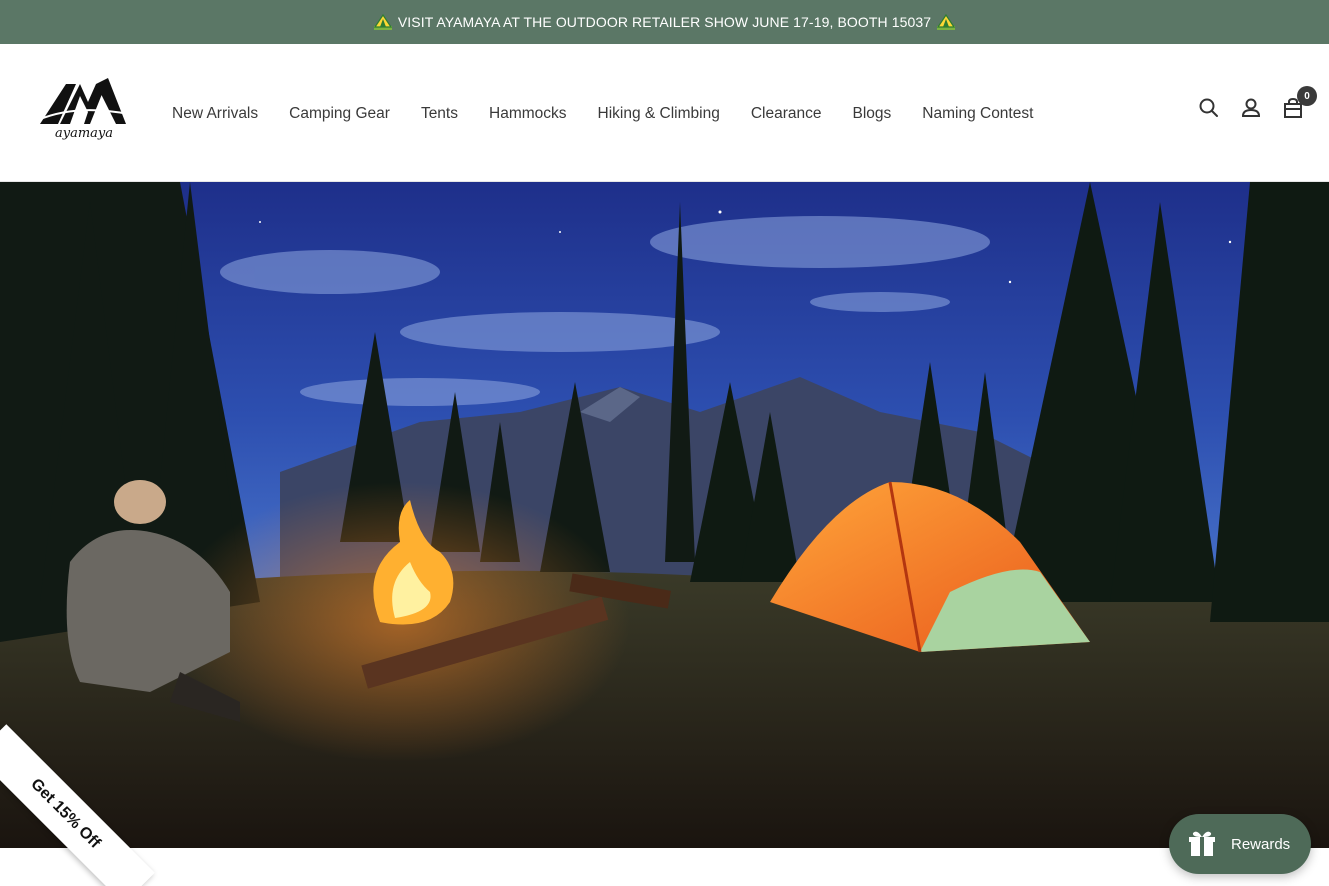 This screenshot has height=886, width=1329. Describe the element at coordinates (872, 114) in the screenshot. I see `nav-item-blogs: Blogs` at that location.